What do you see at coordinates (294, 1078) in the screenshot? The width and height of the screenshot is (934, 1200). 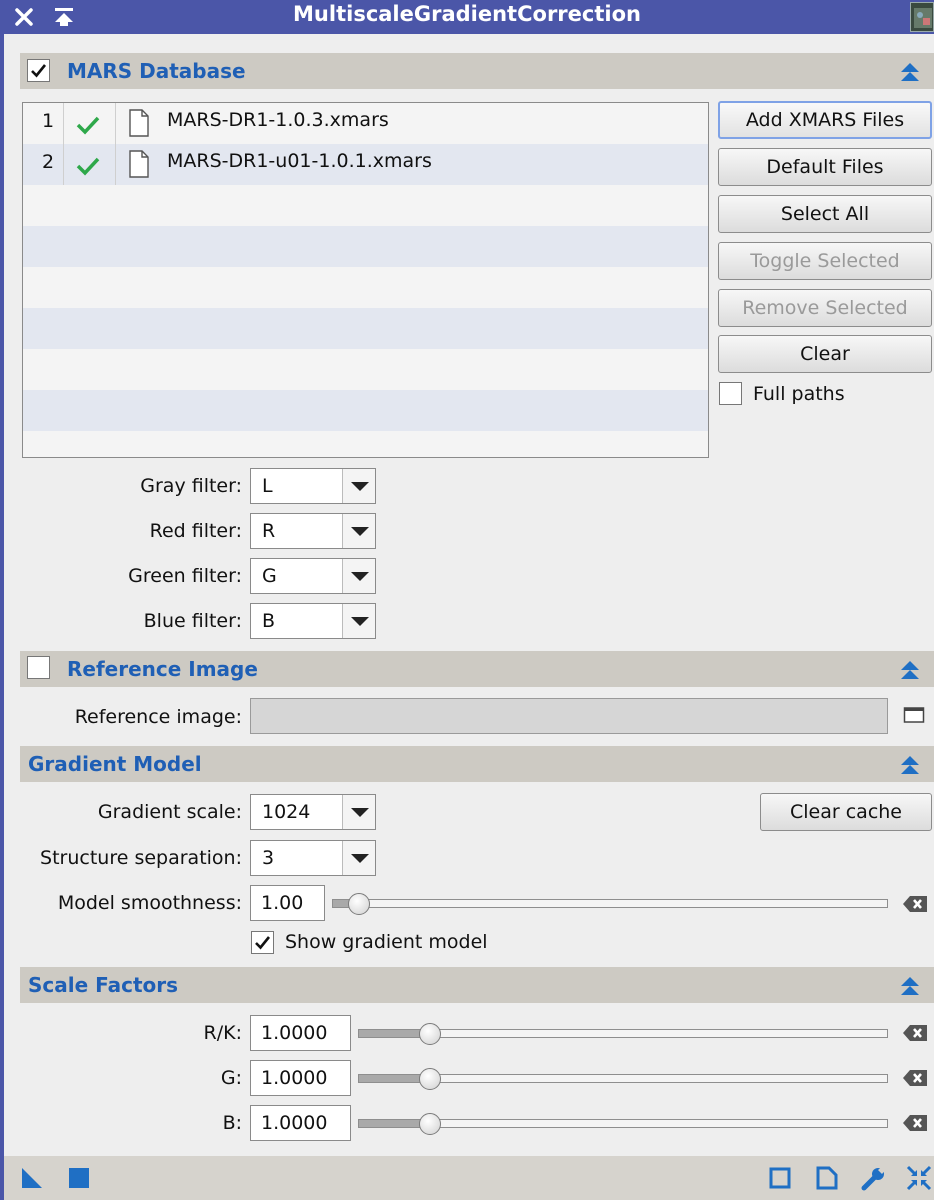 I see `g-factor-value: 1.0000` at bounding box center [294, 1078].